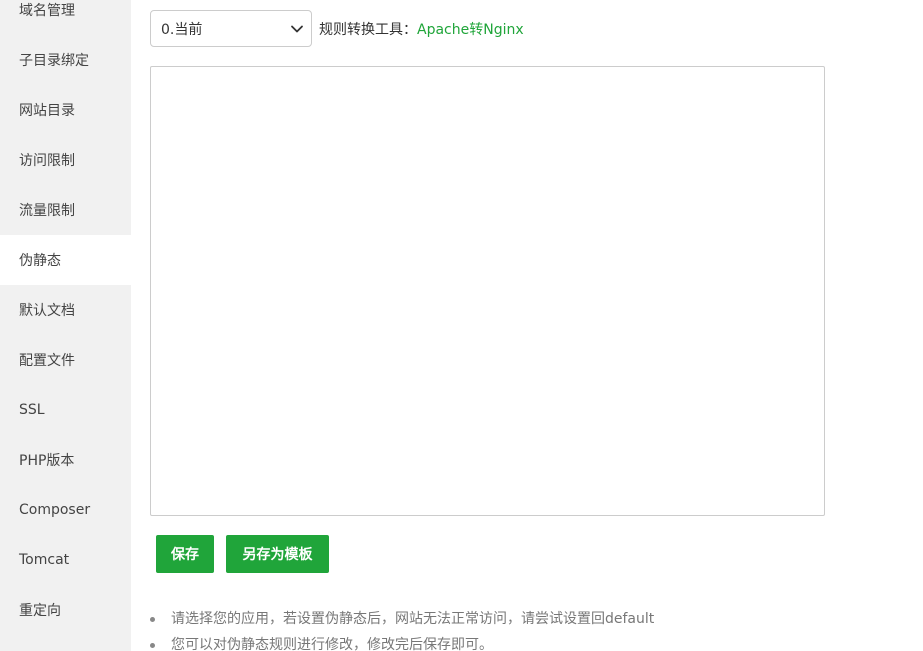 The width and height of the screenshot is (923, 651). I want to click on rule-converter-row: 规则转换工具：Apache转Nginx, so click(421, 29).